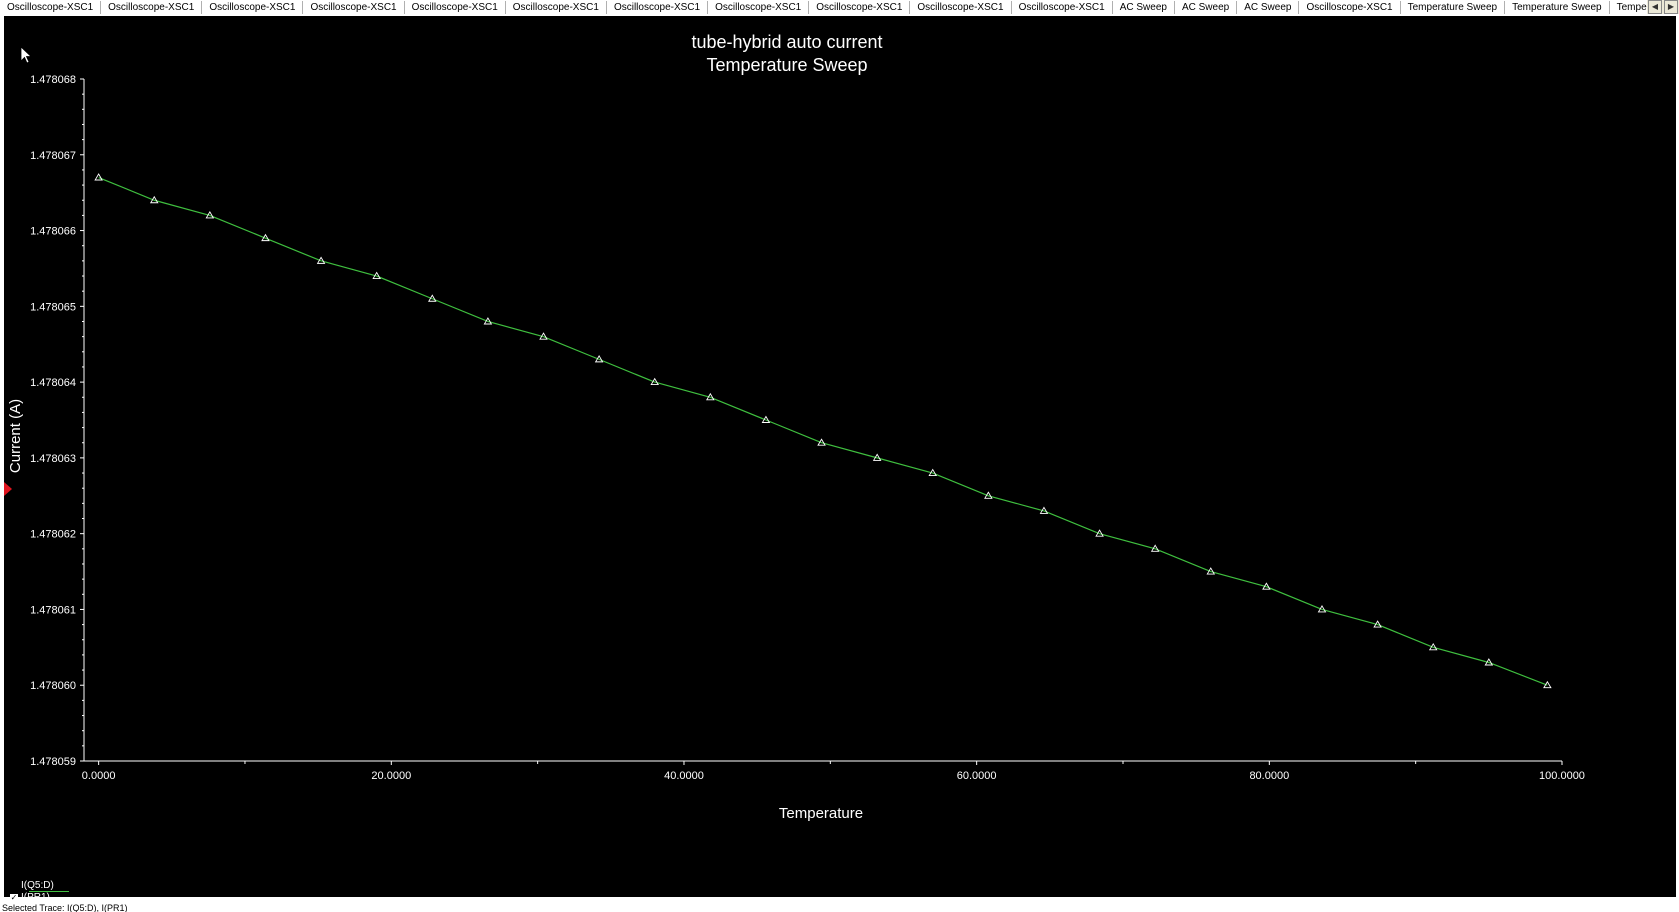  Describe the element at coordinates (1655, 7) in the screenshot. I see `scroll-left-icon: ◀` at that location.